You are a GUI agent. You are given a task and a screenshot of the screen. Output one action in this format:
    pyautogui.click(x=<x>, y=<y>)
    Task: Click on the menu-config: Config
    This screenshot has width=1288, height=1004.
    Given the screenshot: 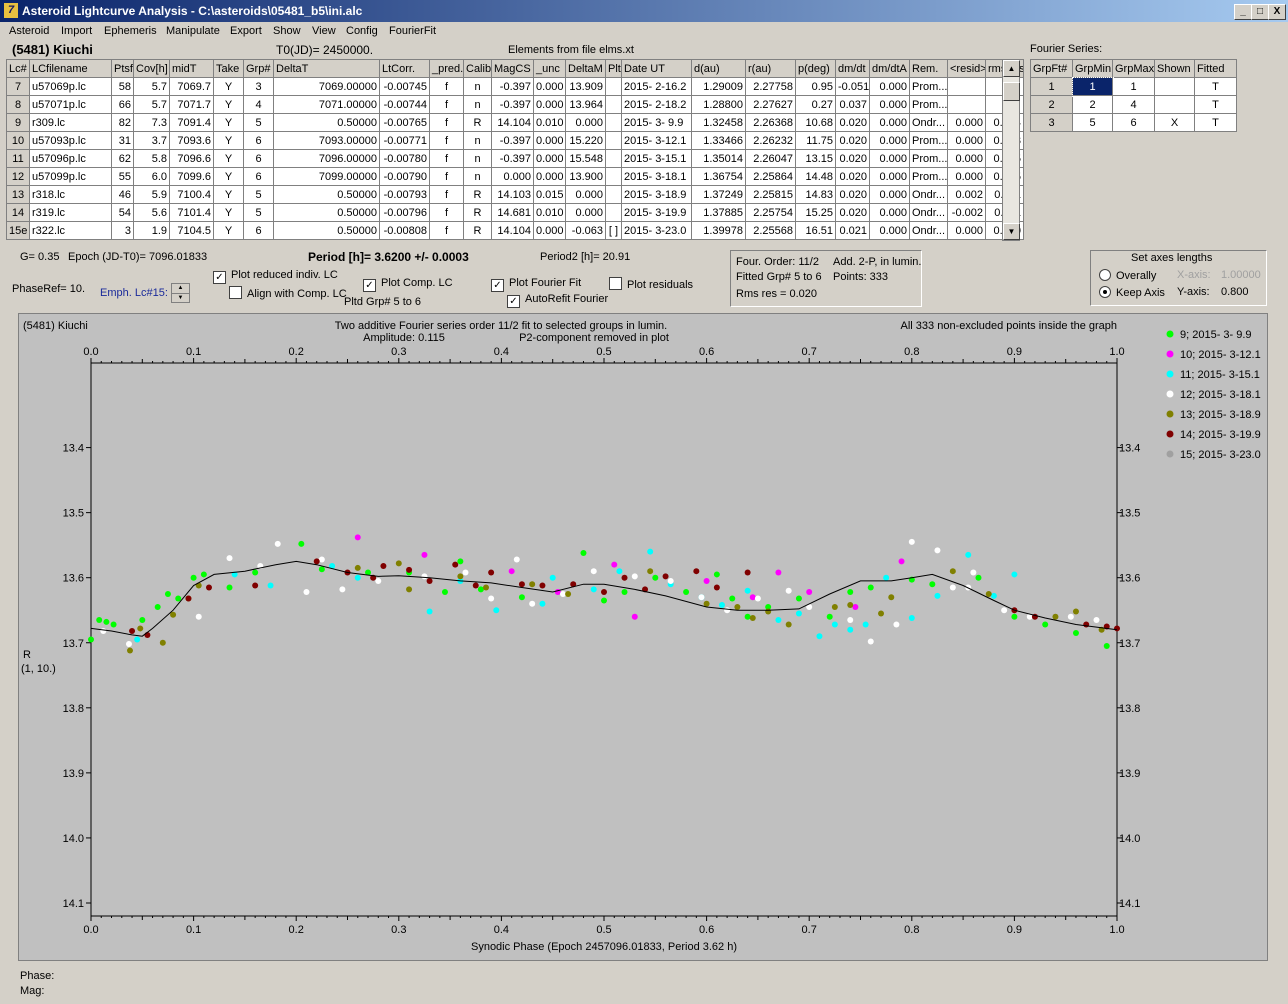 What is the action you would take?
    pyautogui.click(x=362, y=31)
    